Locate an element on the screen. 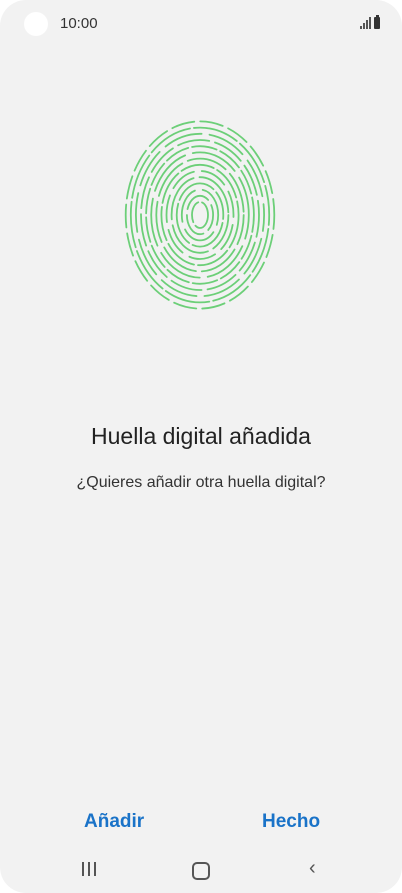  back-icon: ‹ is located at coordinates (312, 868).